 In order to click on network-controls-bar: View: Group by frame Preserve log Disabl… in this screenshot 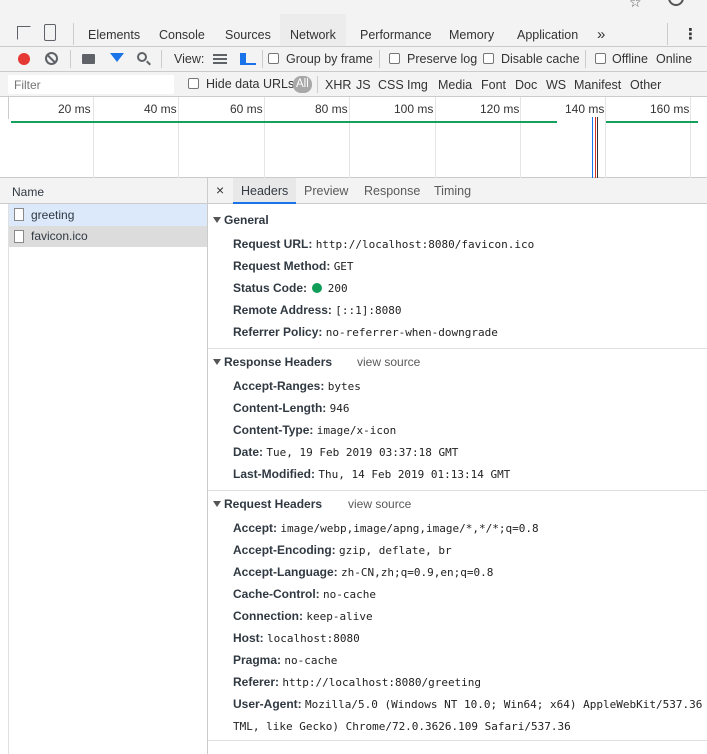, I will do `click(353, 59)`.